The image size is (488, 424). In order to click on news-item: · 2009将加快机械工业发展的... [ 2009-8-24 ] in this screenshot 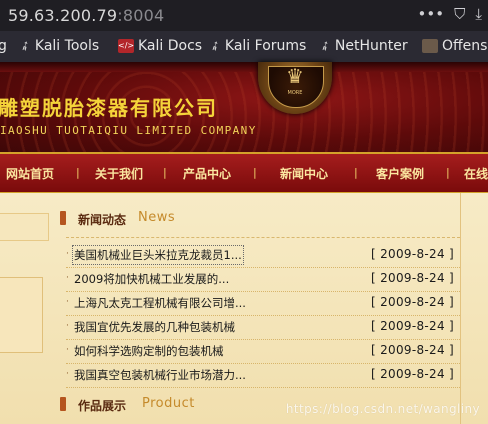, I will do `click(263, 279)`.